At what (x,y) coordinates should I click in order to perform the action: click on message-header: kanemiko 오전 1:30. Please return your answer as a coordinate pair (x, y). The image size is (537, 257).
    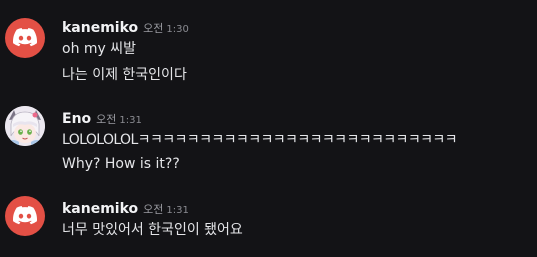
    Looking at the image, I should click on (125, 26).